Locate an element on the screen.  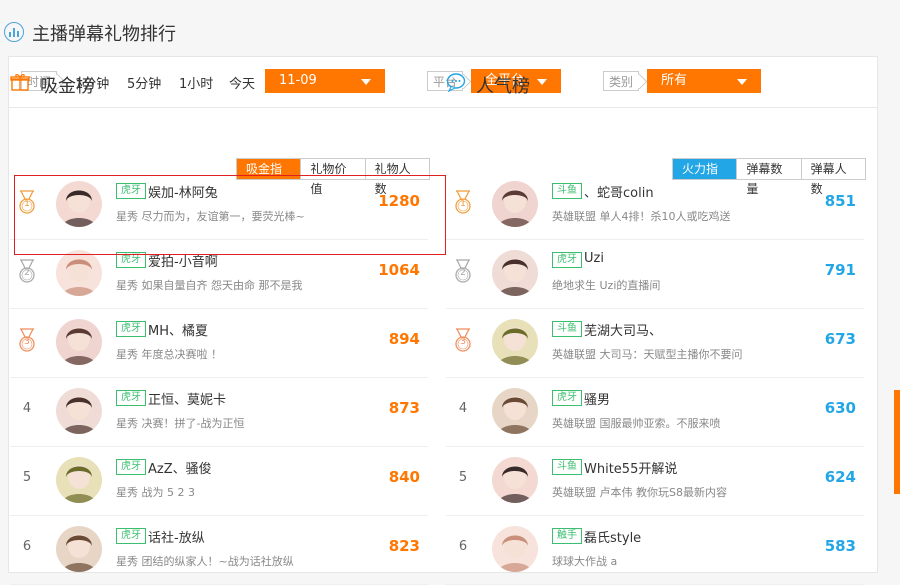
streamer-name: MH、橘夏 is located at coordinates (178, 329).